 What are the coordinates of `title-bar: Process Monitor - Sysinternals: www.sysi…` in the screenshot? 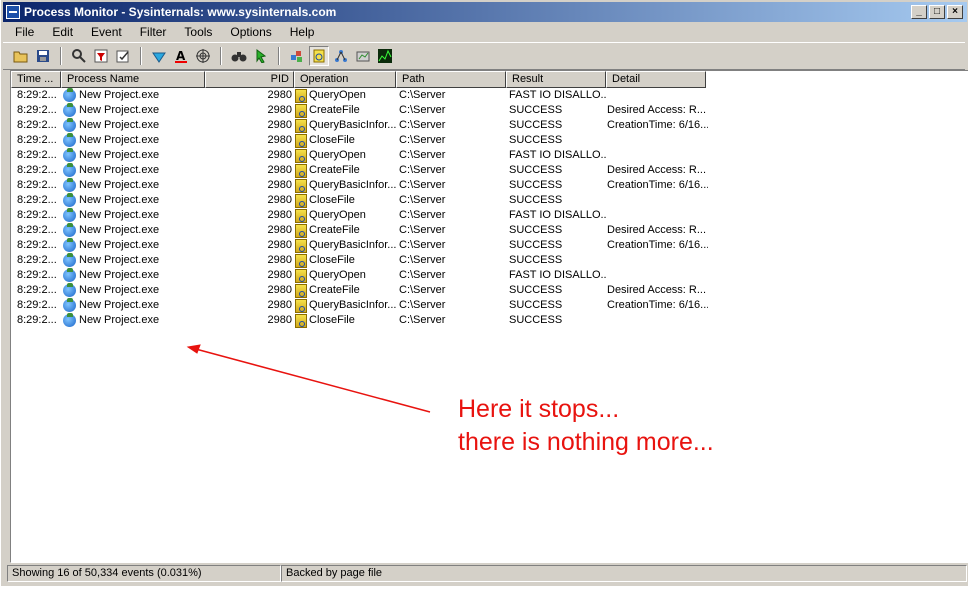 It's located at (485, 12).